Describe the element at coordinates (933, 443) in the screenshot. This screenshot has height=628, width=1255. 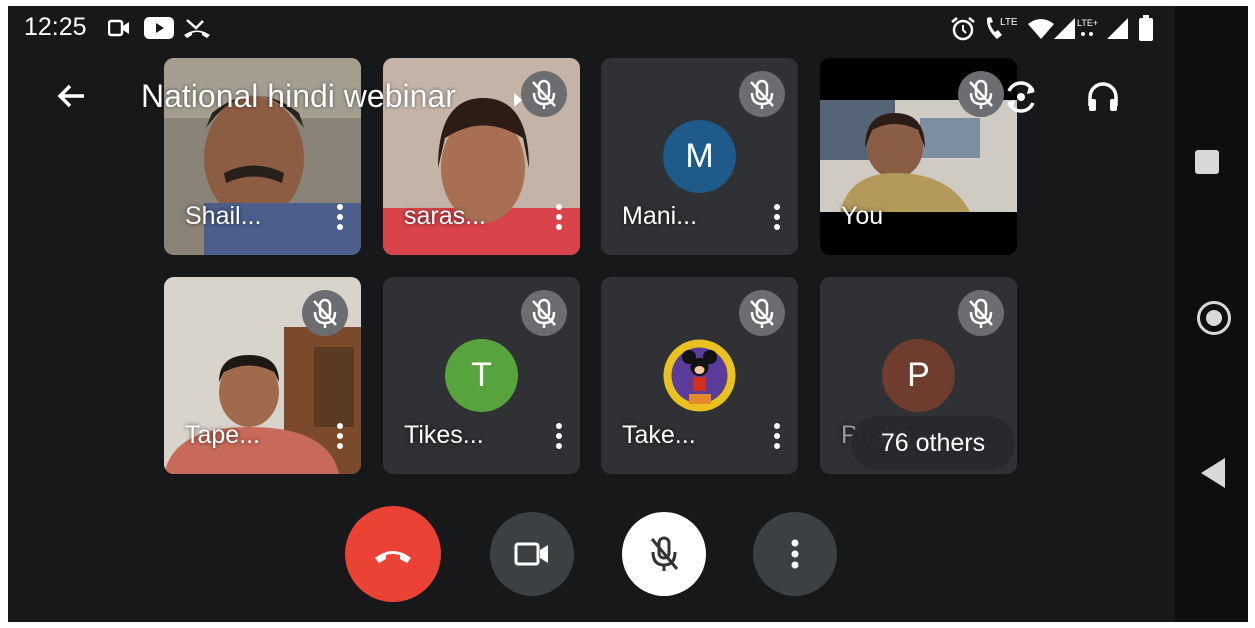
I see `others-chip: 76 others` at that location.